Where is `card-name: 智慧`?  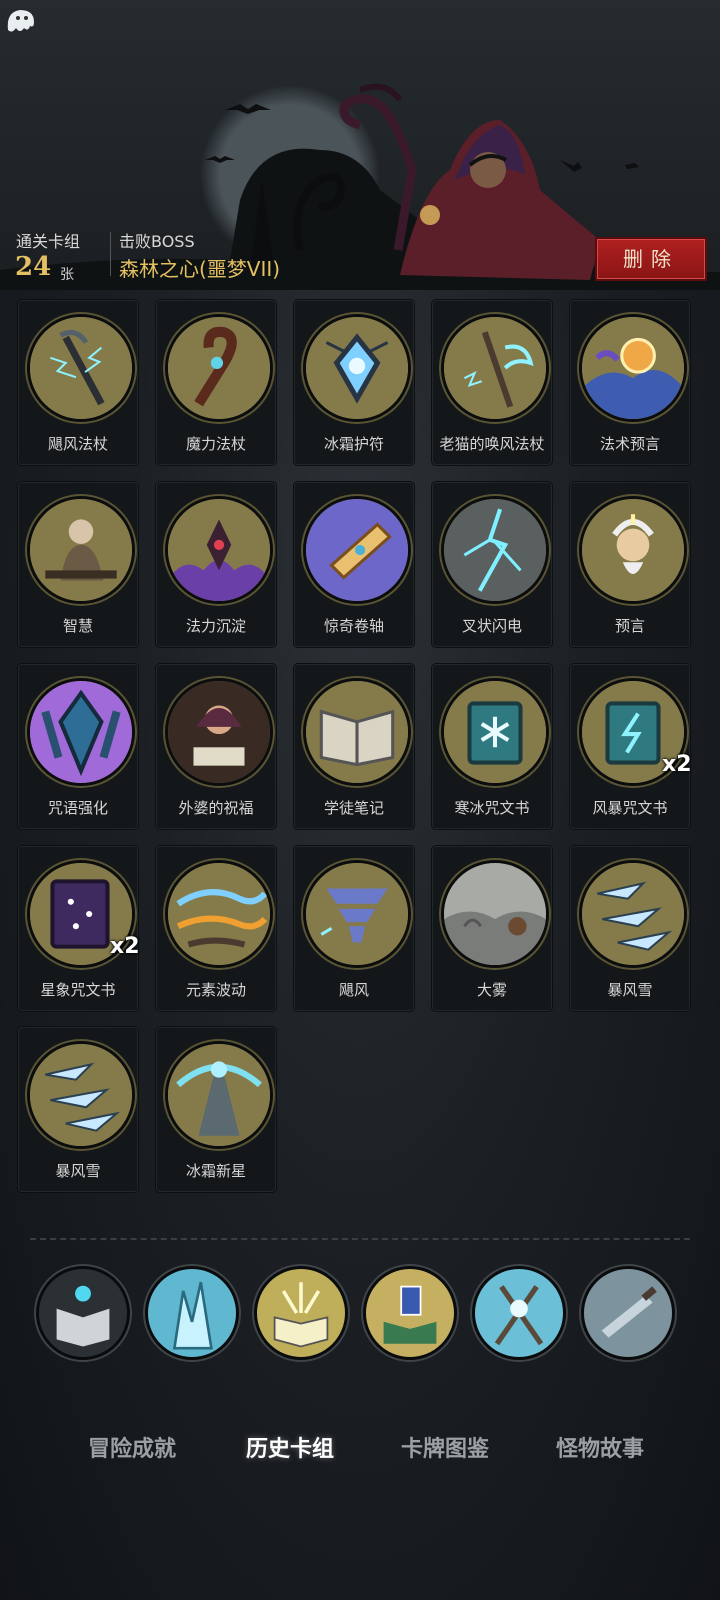 card-name: 智慧 is located at coordinates (77, 626).